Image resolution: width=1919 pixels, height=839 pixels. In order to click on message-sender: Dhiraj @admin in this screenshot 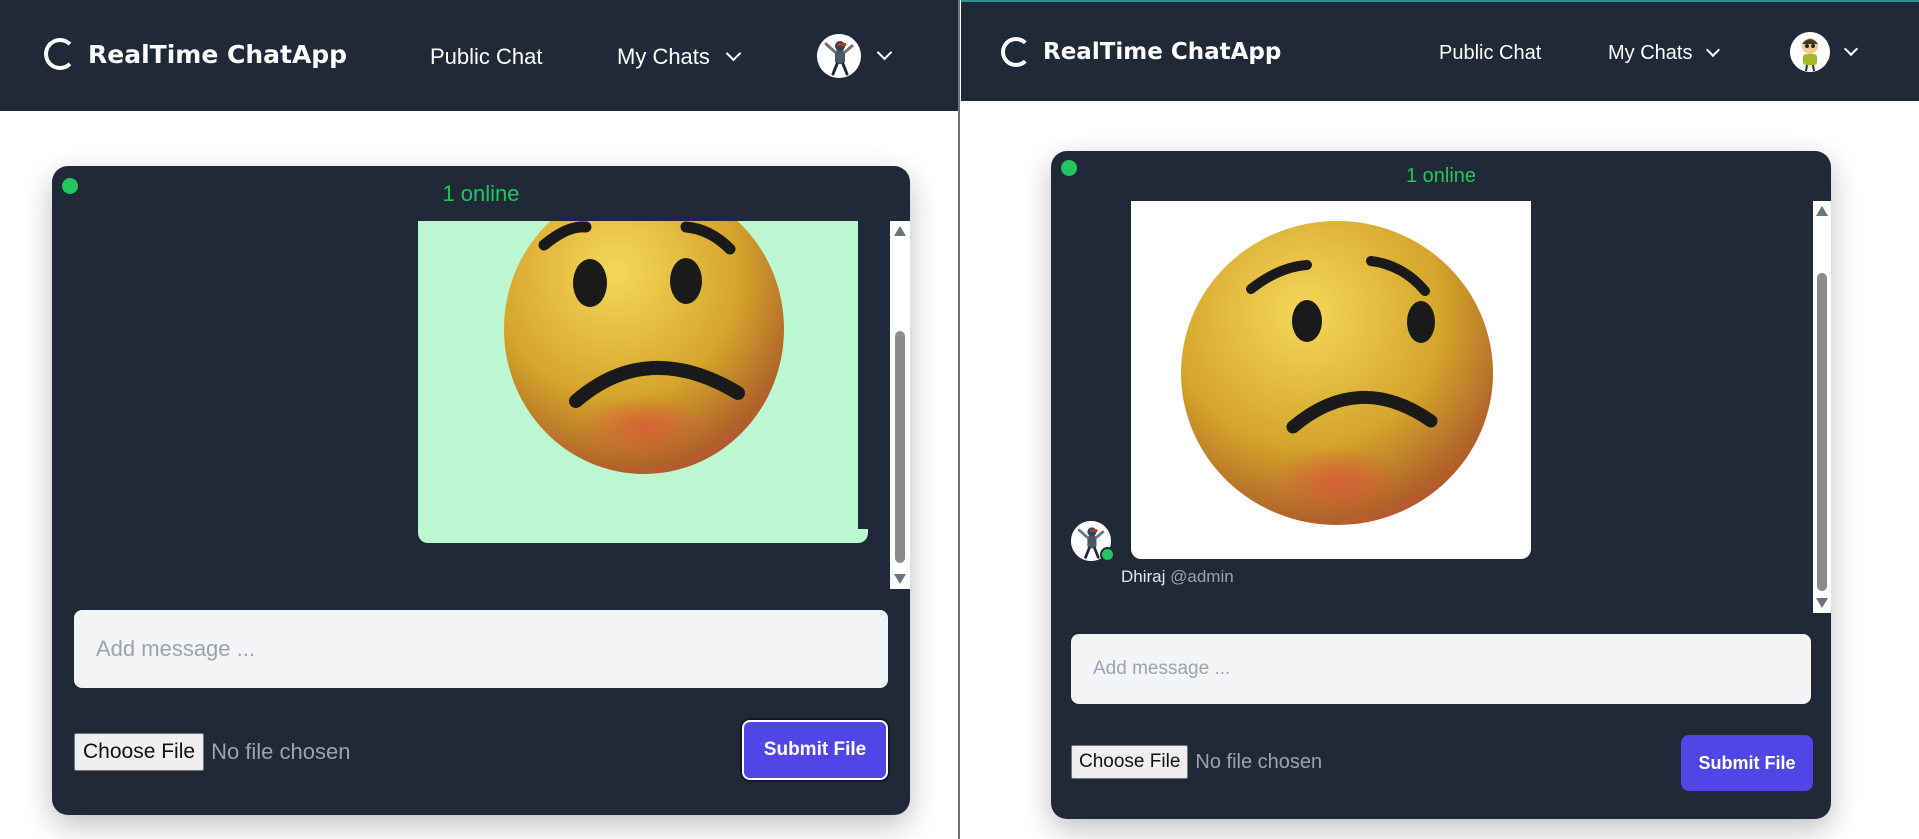, I will do `click(1177, 577)`.